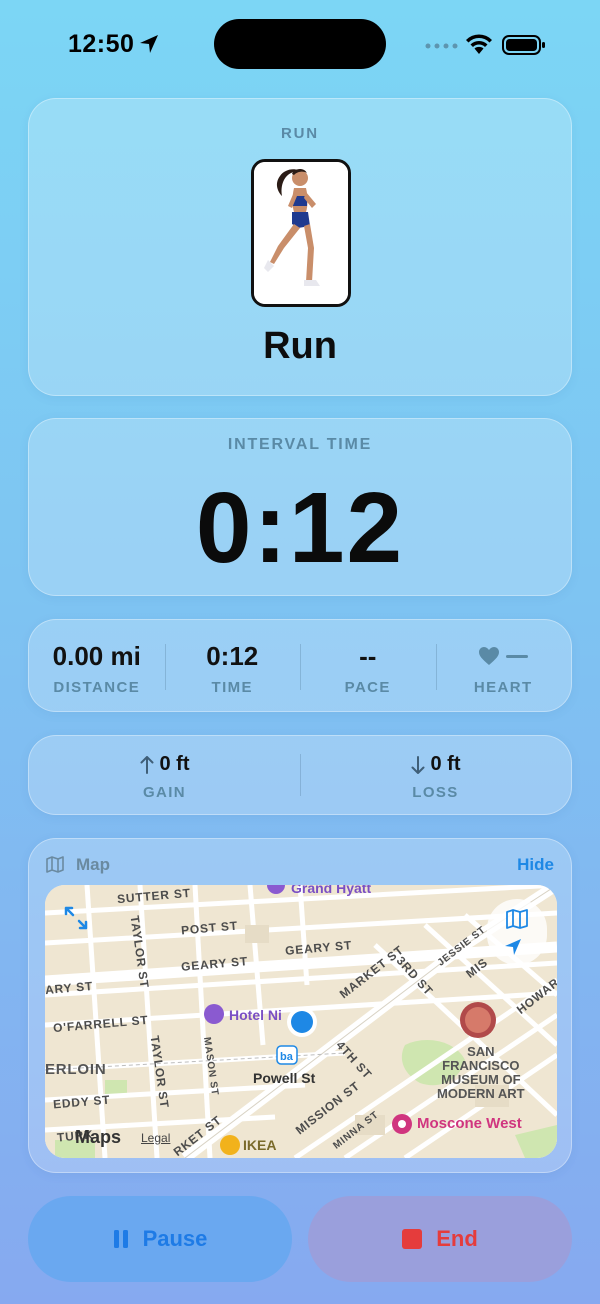 This screenshot has width=600, height=1304. What do you see at coordinates (412, 1239) in the screenshot?
I see `stop-icon` at bounding box center [412, 1239].